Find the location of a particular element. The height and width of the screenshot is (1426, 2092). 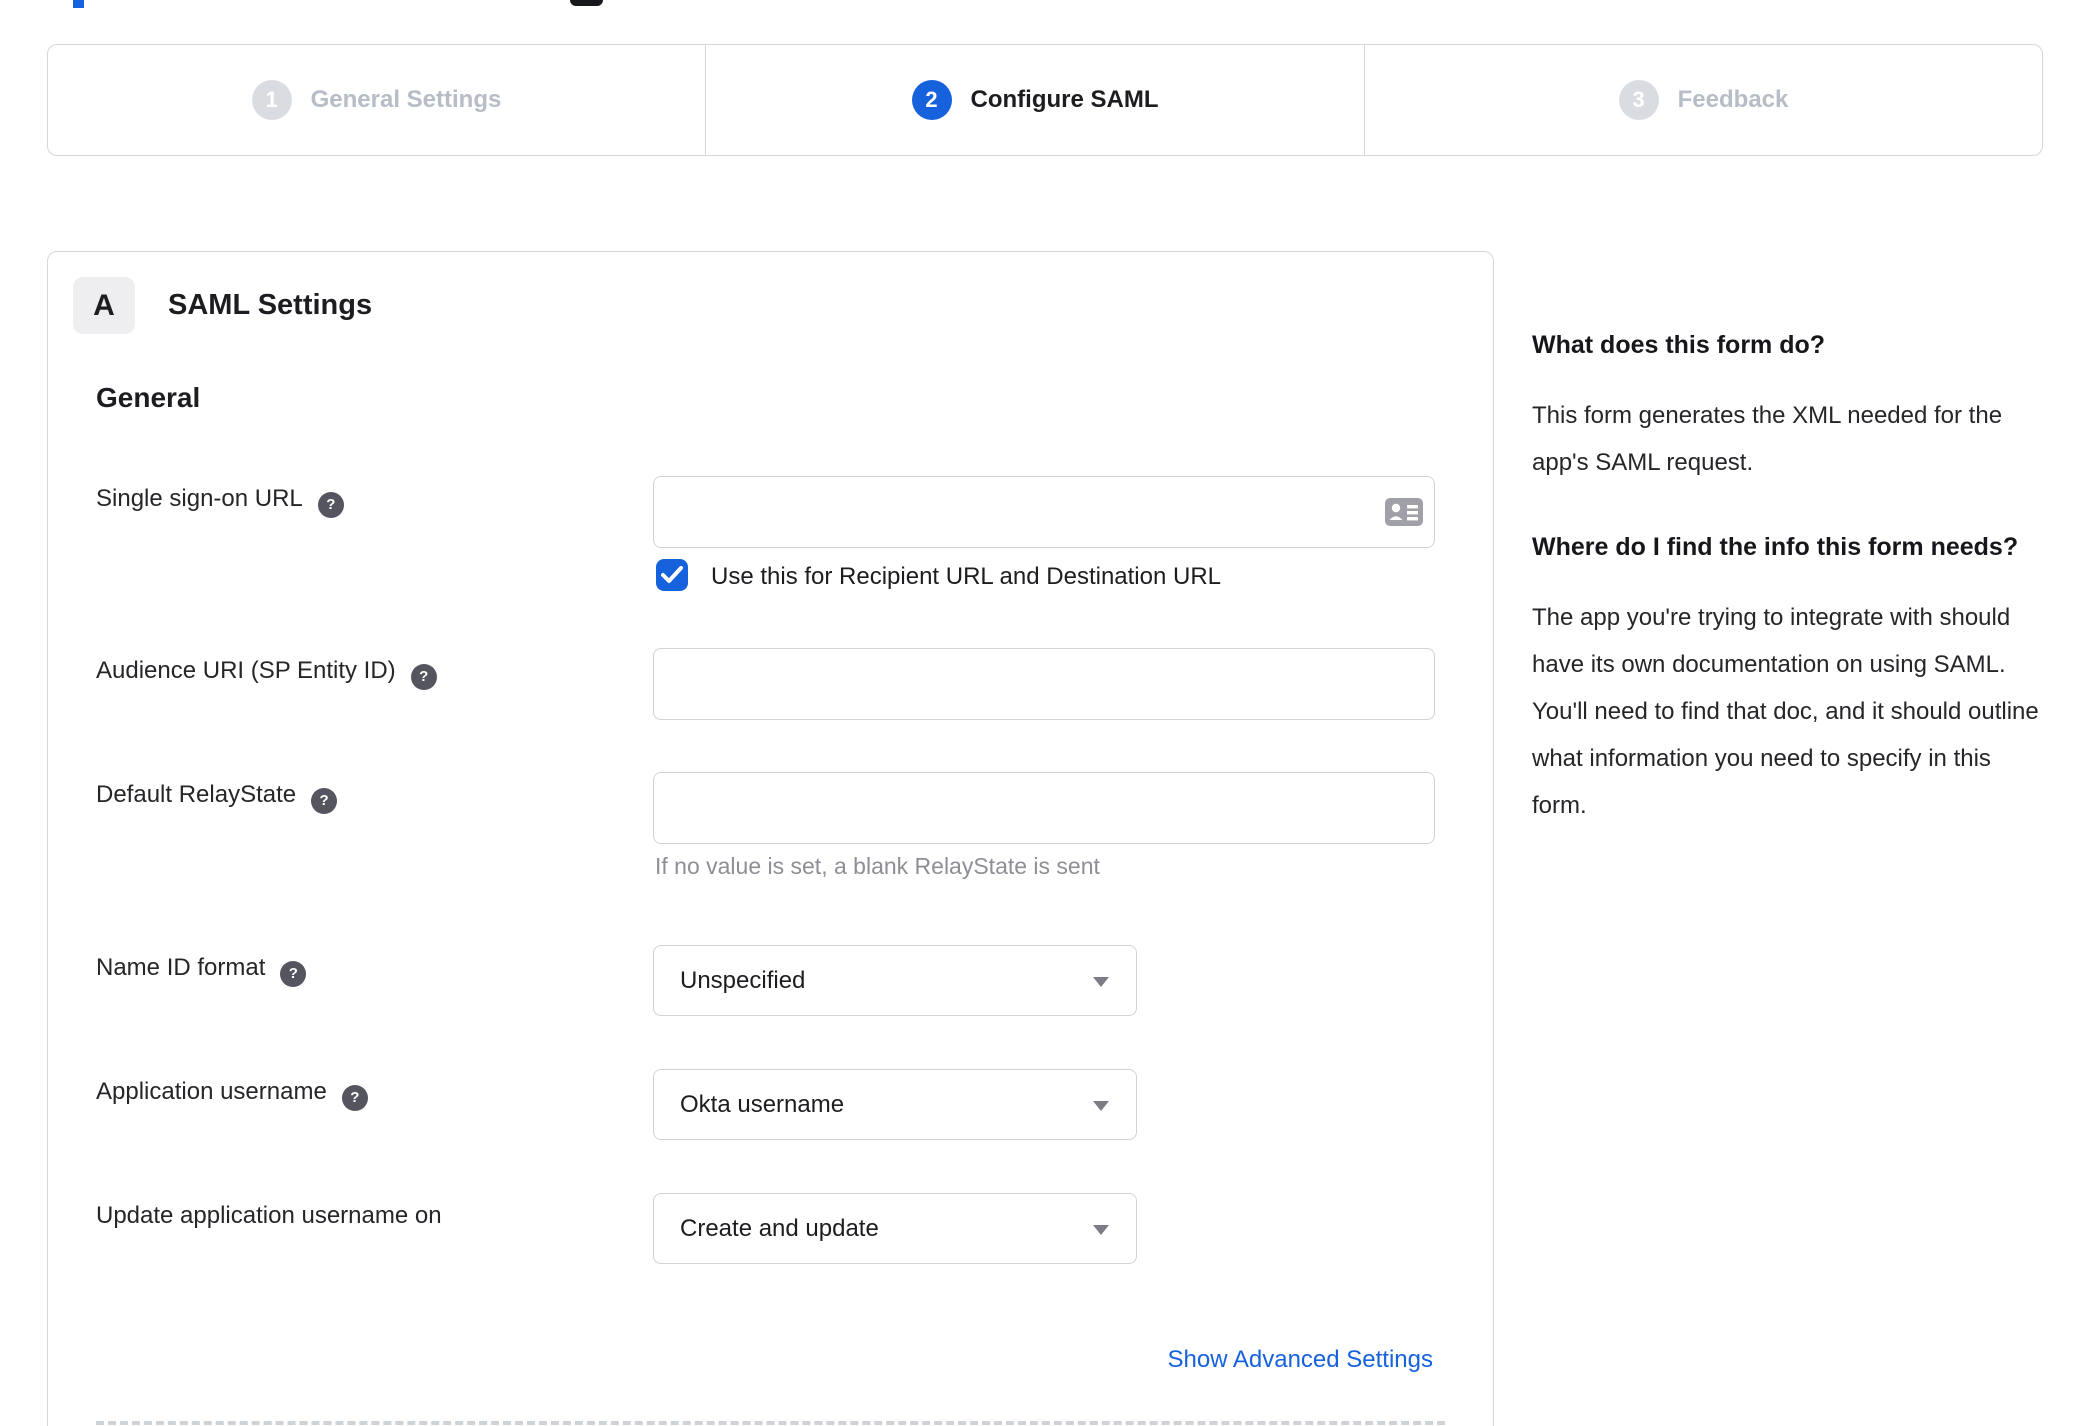

clipped-brand-fragment is located at coordinates (78, 4).